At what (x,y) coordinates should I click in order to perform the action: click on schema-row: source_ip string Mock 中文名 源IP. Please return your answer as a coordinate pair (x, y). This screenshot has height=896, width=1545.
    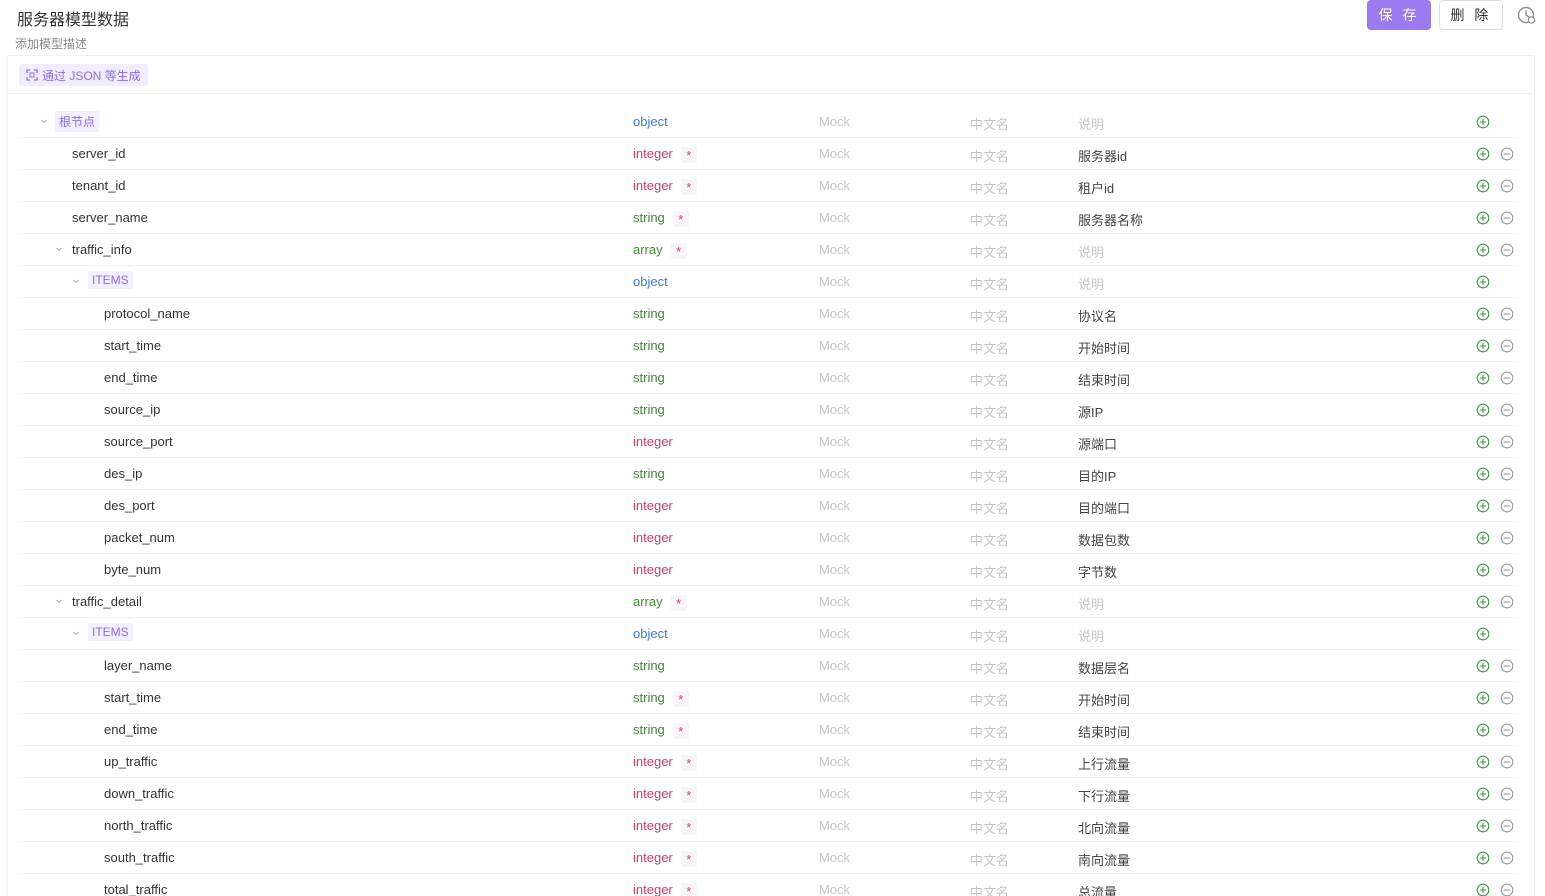
    Looking at the image, I should click on (768, 410).